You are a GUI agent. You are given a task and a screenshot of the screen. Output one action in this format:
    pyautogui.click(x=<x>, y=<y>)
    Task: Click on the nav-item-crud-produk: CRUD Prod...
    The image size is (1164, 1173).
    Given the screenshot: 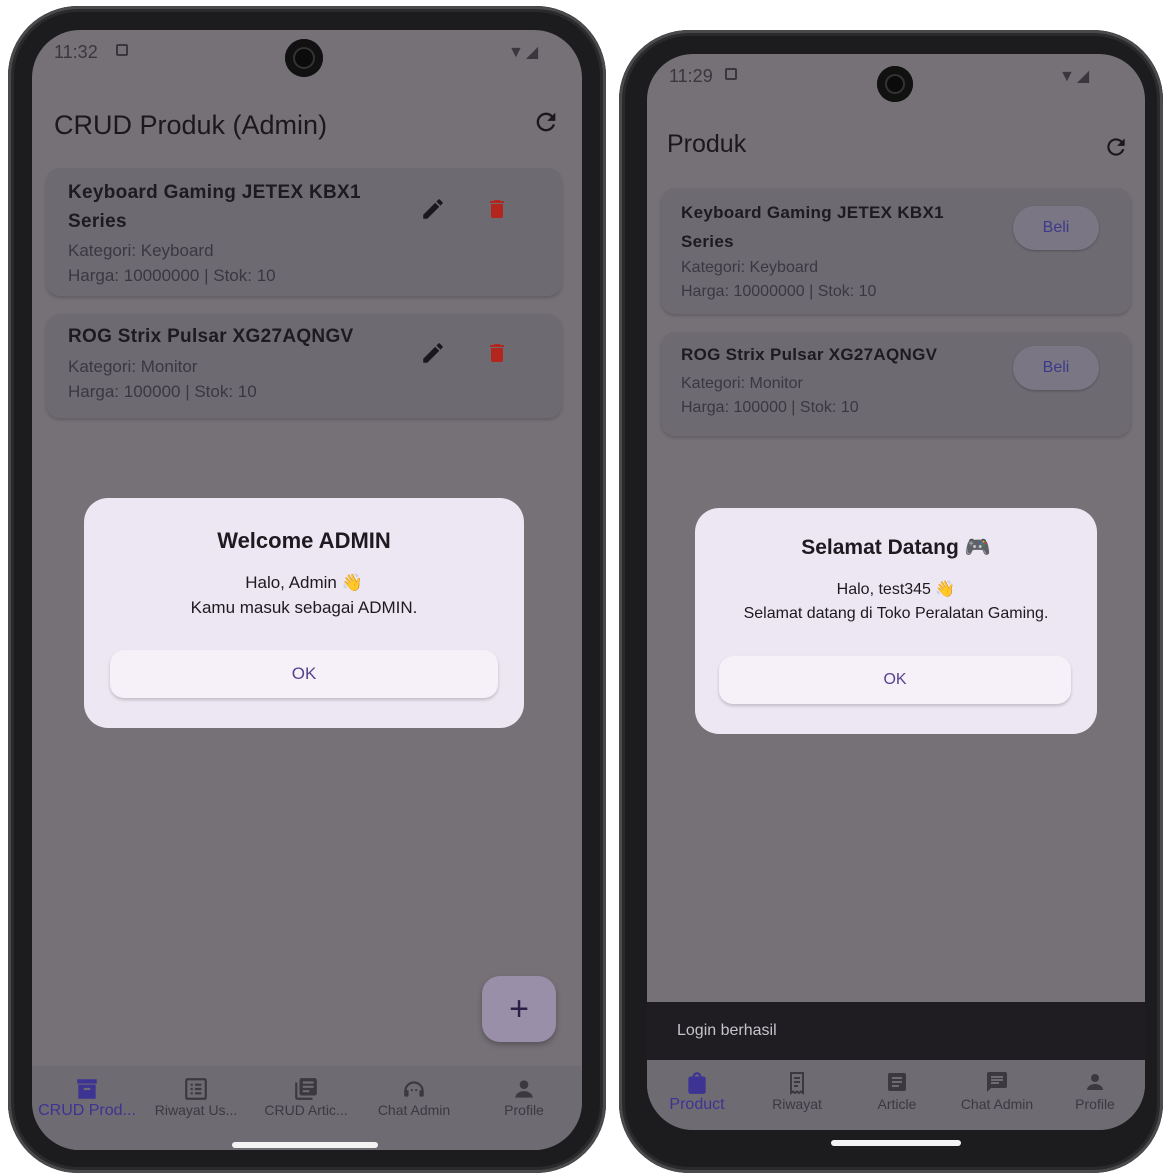 What is the action you would take?
    pyautogui.click(x=87, y=1101)
    